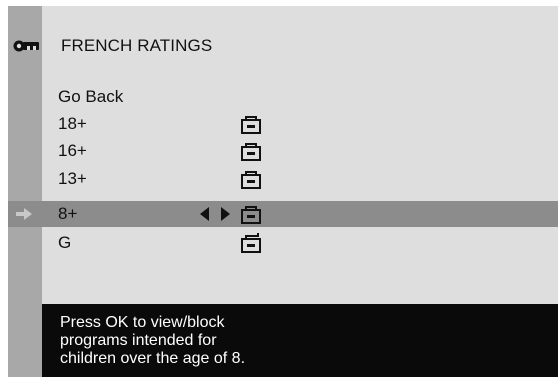  I want to click on menu-item-label: Go Back, so click(91, 96).